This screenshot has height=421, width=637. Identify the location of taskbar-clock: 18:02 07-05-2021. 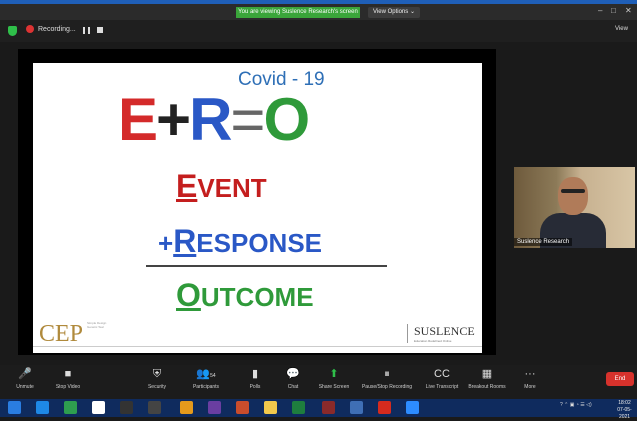
(624, 410).